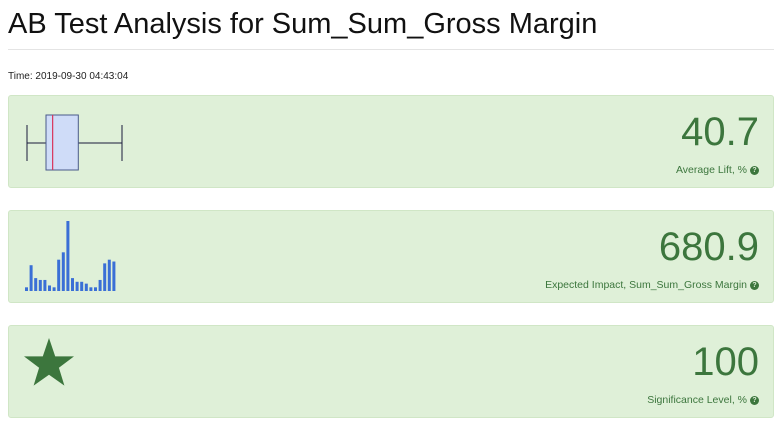 Image resolution: width=784 pixels, height=433 pixels. I want to click on timestamp: Time: 2019-09-30 04:43:04, so click(68, 76).